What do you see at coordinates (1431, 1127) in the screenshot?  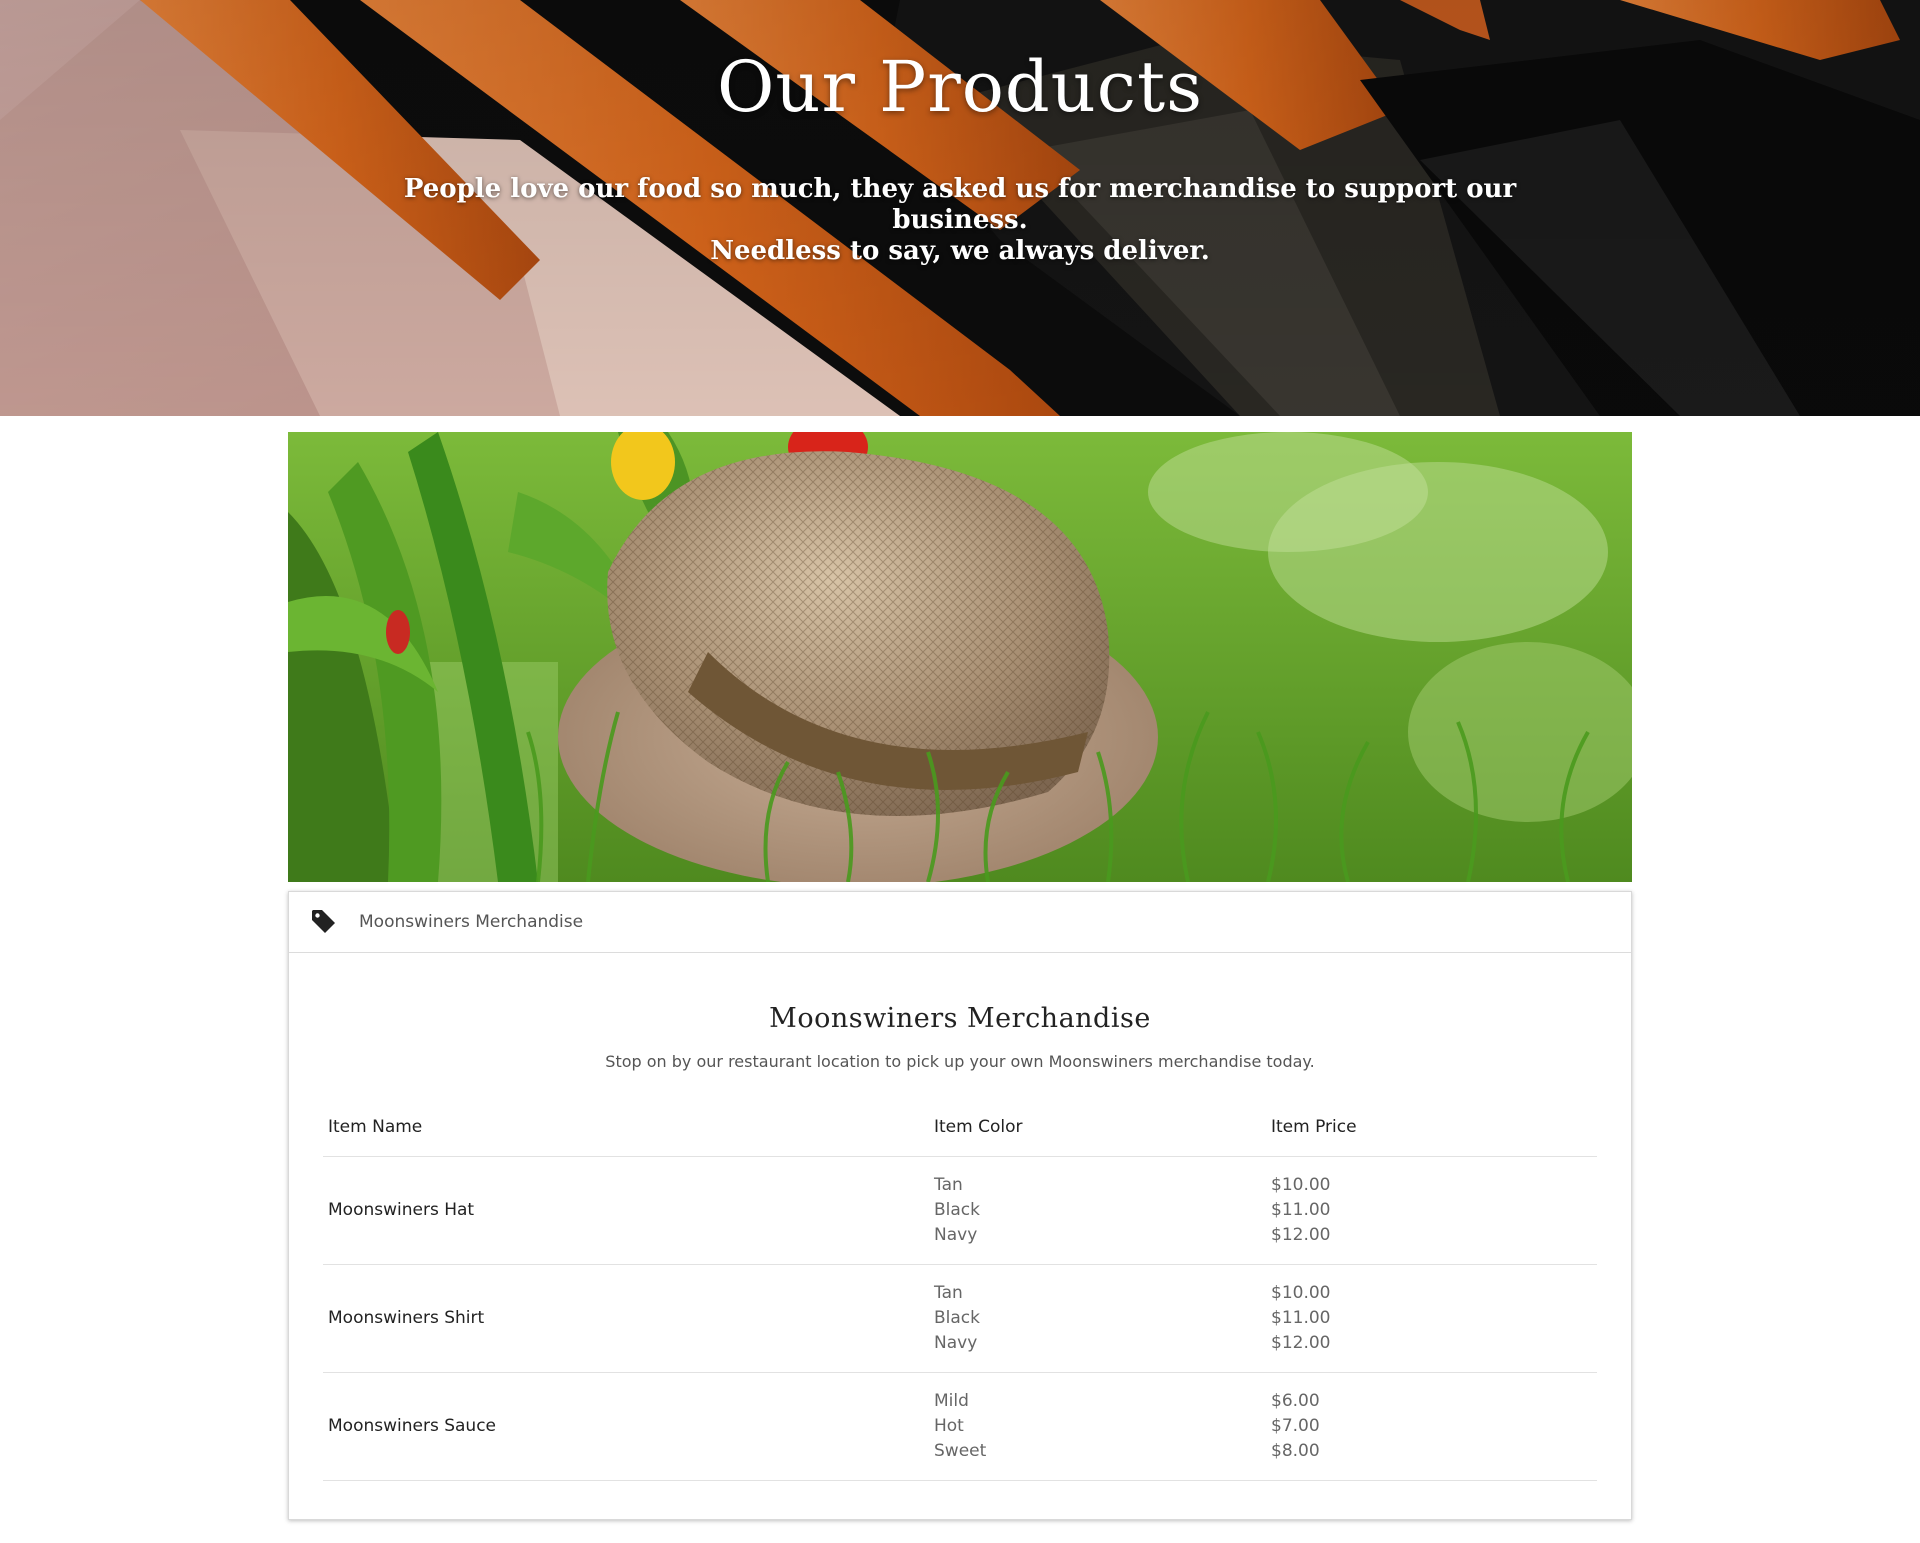 I see `header-item-price: Item Price` at bounding box center [1431, 1127].